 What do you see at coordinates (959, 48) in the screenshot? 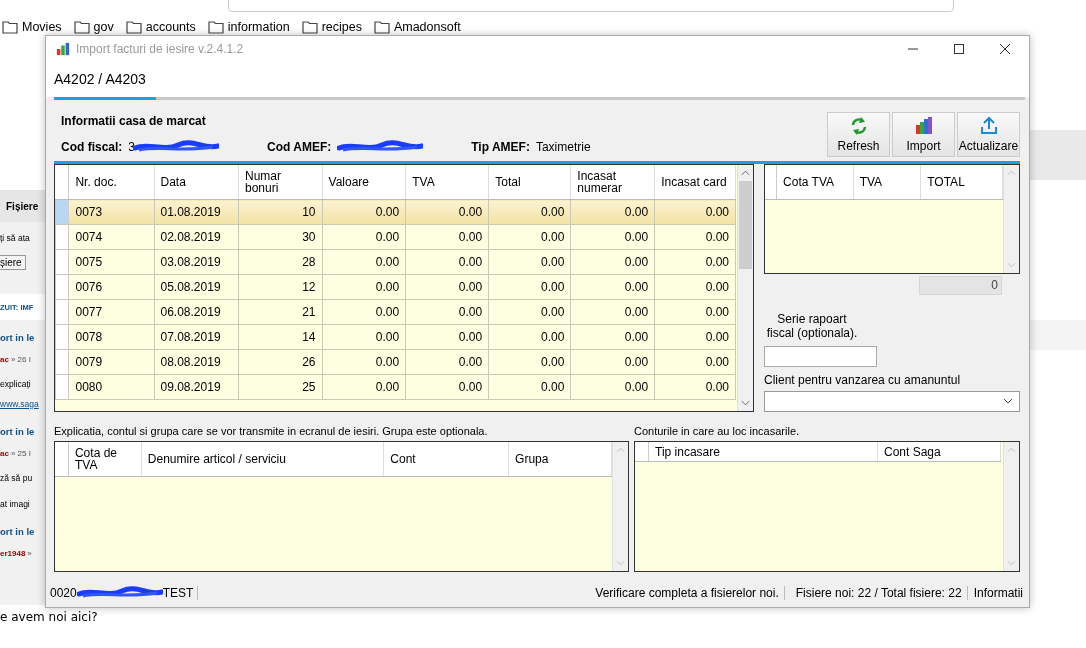
I see `maximize-icon` at bounding box center [959, 48].